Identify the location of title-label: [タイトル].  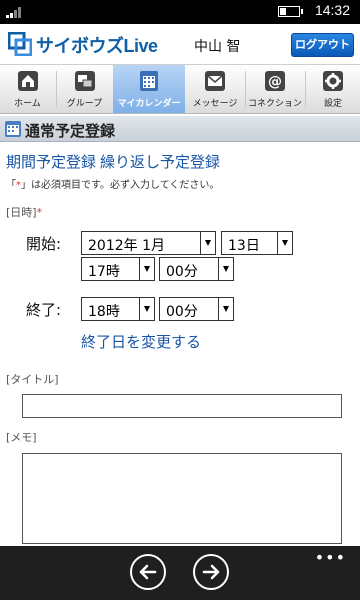
(32, 379).